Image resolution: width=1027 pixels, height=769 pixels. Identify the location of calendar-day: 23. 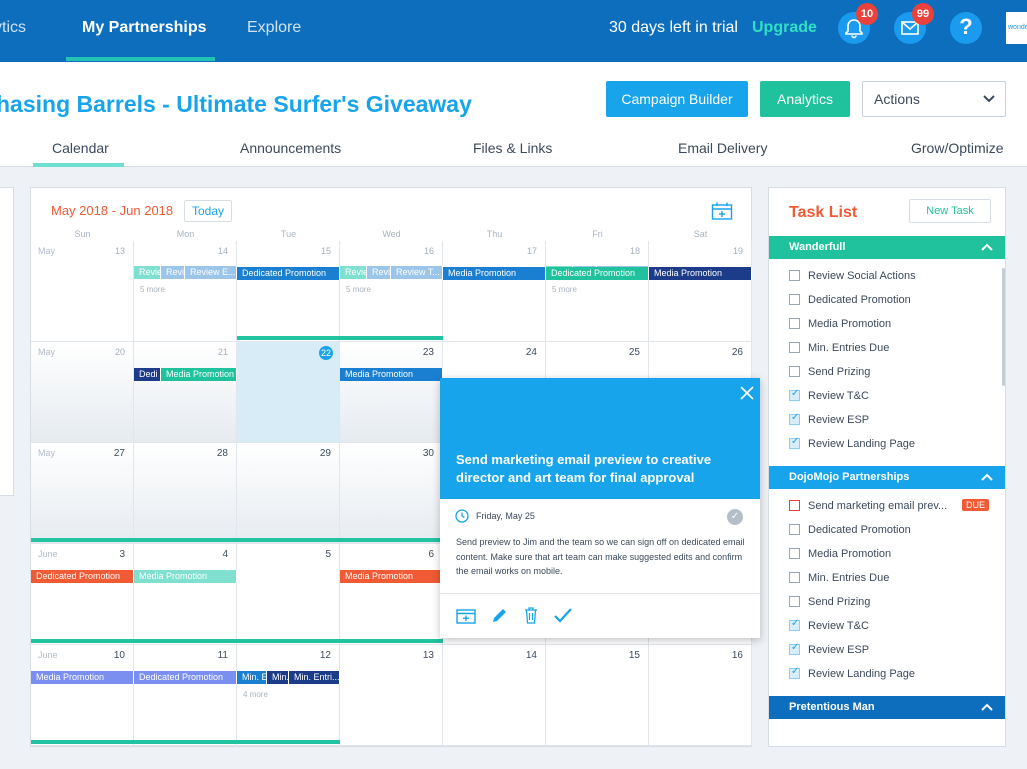
(391, 392).